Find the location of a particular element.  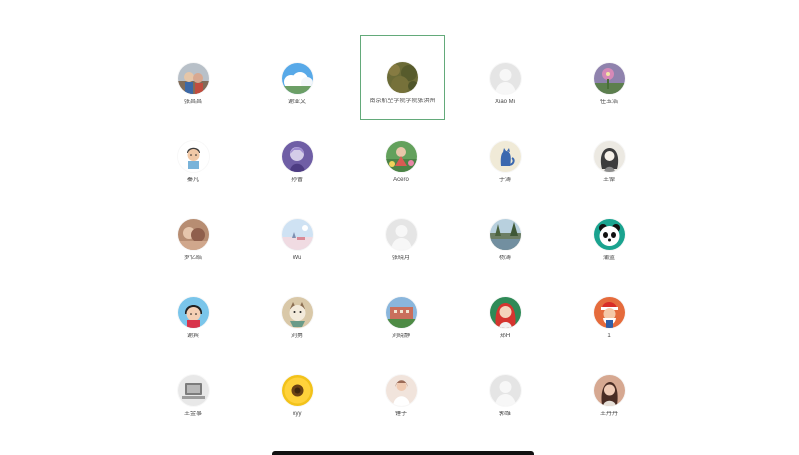

contact-name: 谢亚文 is located at coordinates (296, 102).